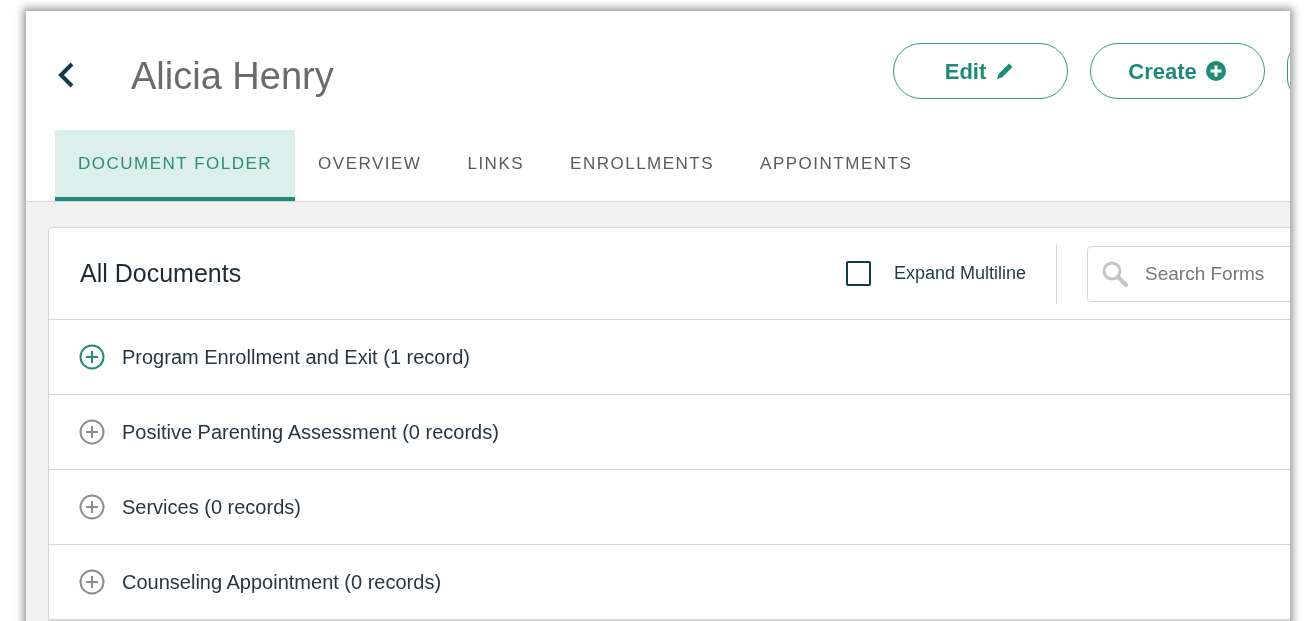  I want to click on document-group-label: Counseling Appointment (0 records), so click(282, 582).